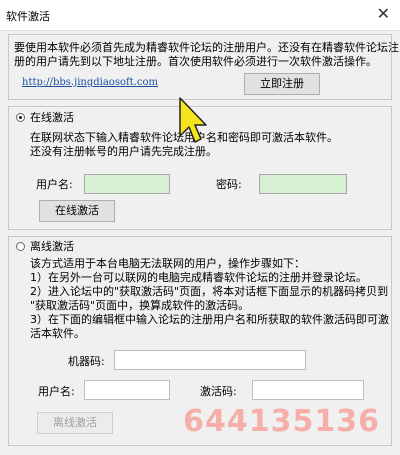  I want to click on online-username-field, so click(127, 184).